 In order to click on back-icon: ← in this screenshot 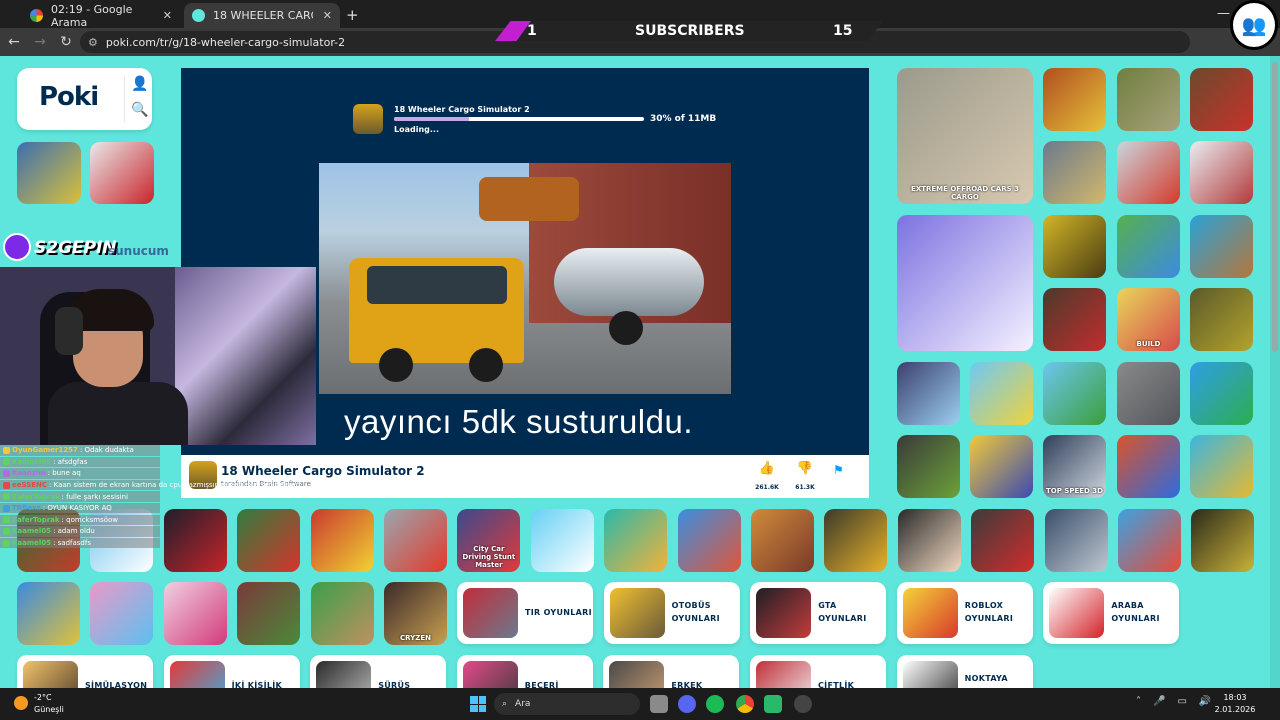, I will do `click(14, 42)`.